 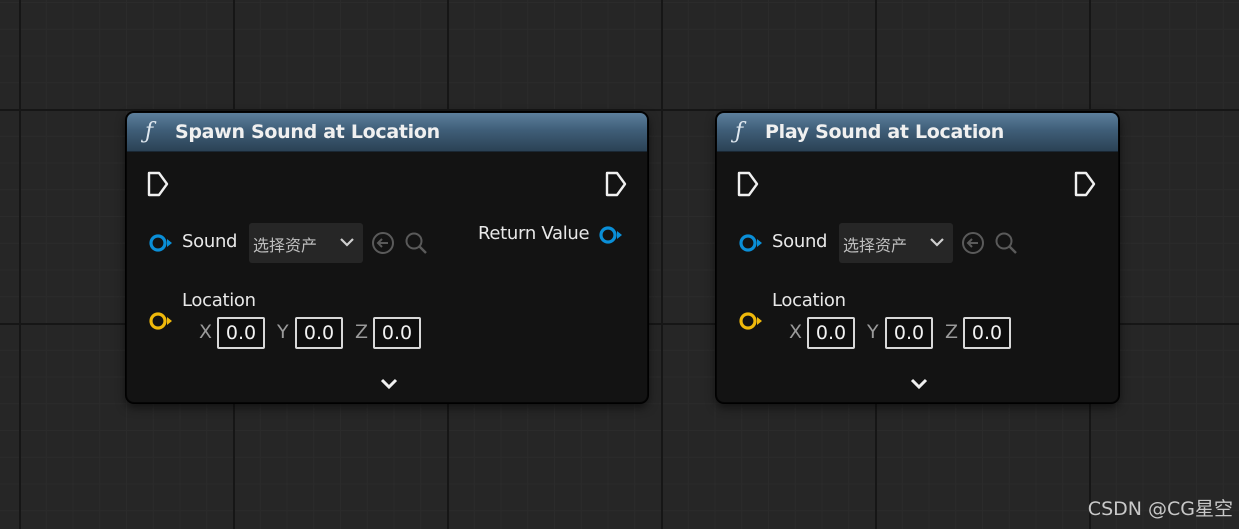 What do you see at coordinates (1160, 509) in the screenshot?
I see `watermark-text: CSDN @CG星空` at bounding box center [1160, 509].